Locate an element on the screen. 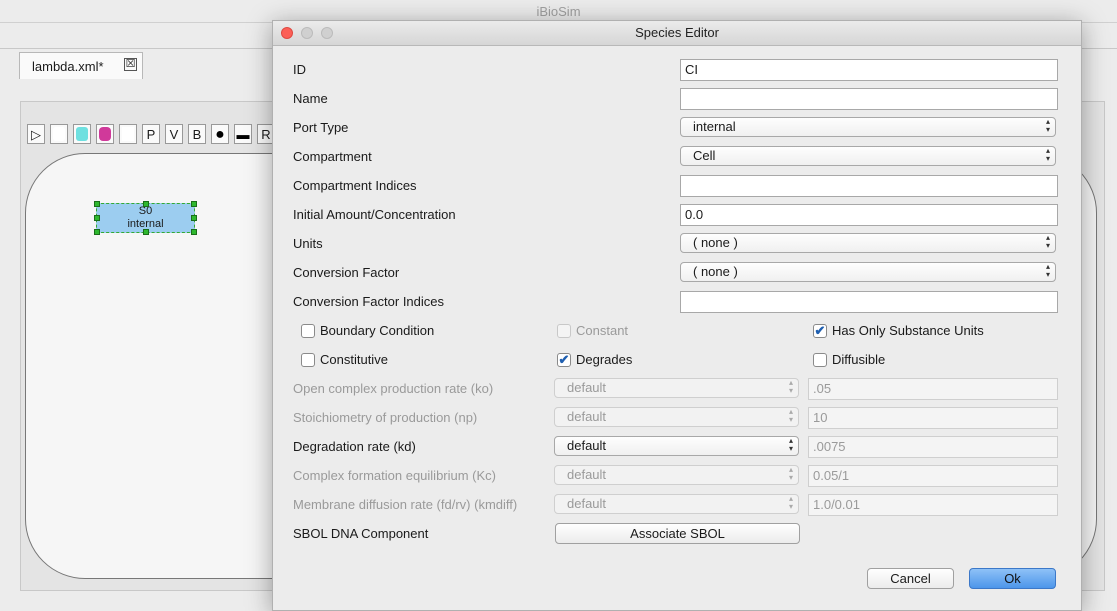 The width and height of the screenshot is (1117, 611). component-tool-icon is located at coordinates (128, 134).